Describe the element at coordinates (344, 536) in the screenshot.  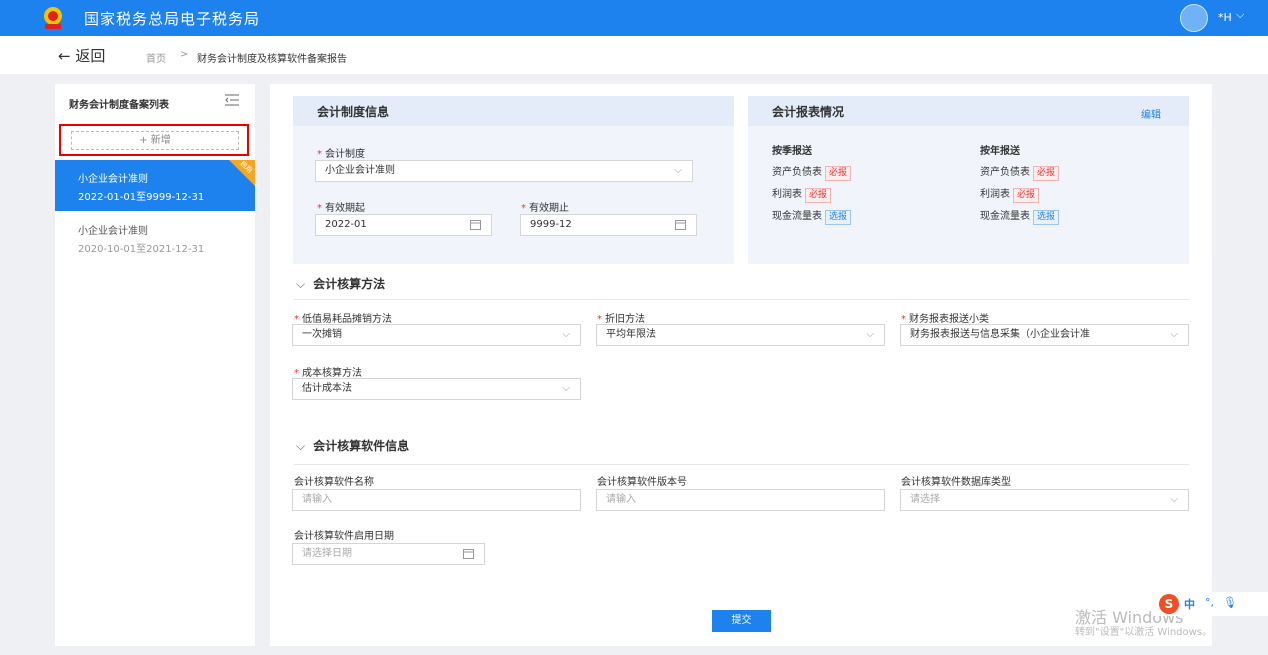
I see `software-date-label: 会计核算软件启用日期` at that location.